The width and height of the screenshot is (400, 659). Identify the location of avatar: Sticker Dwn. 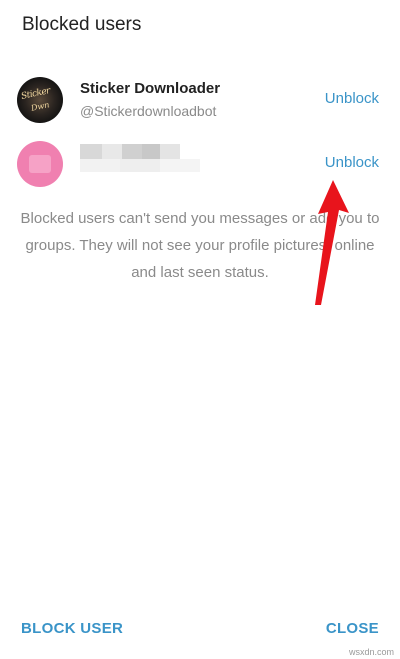
(40, 100).